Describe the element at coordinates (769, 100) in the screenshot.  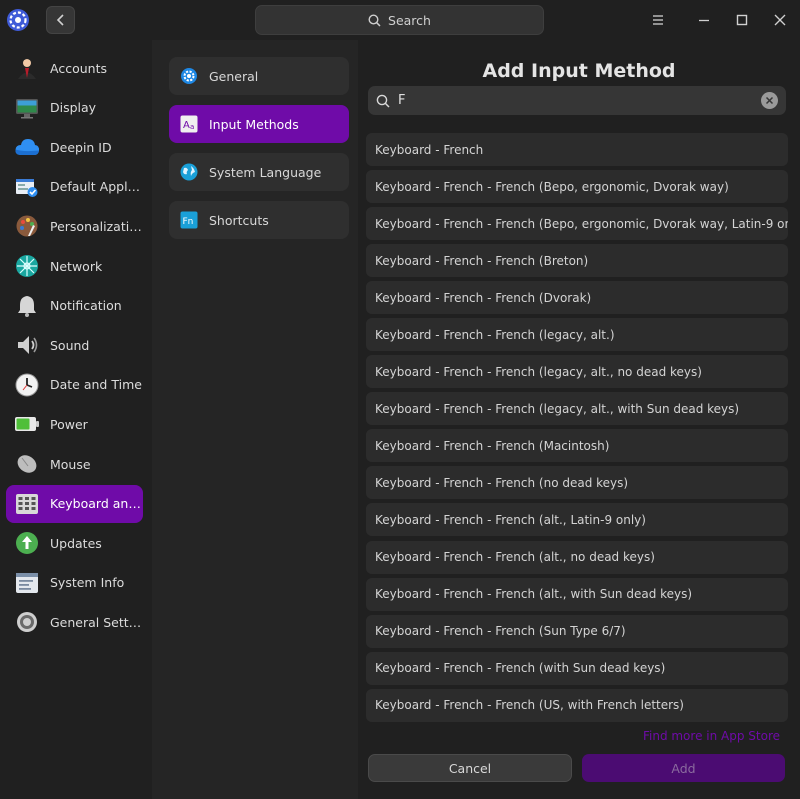
I see `clear-search-icon` at that location.